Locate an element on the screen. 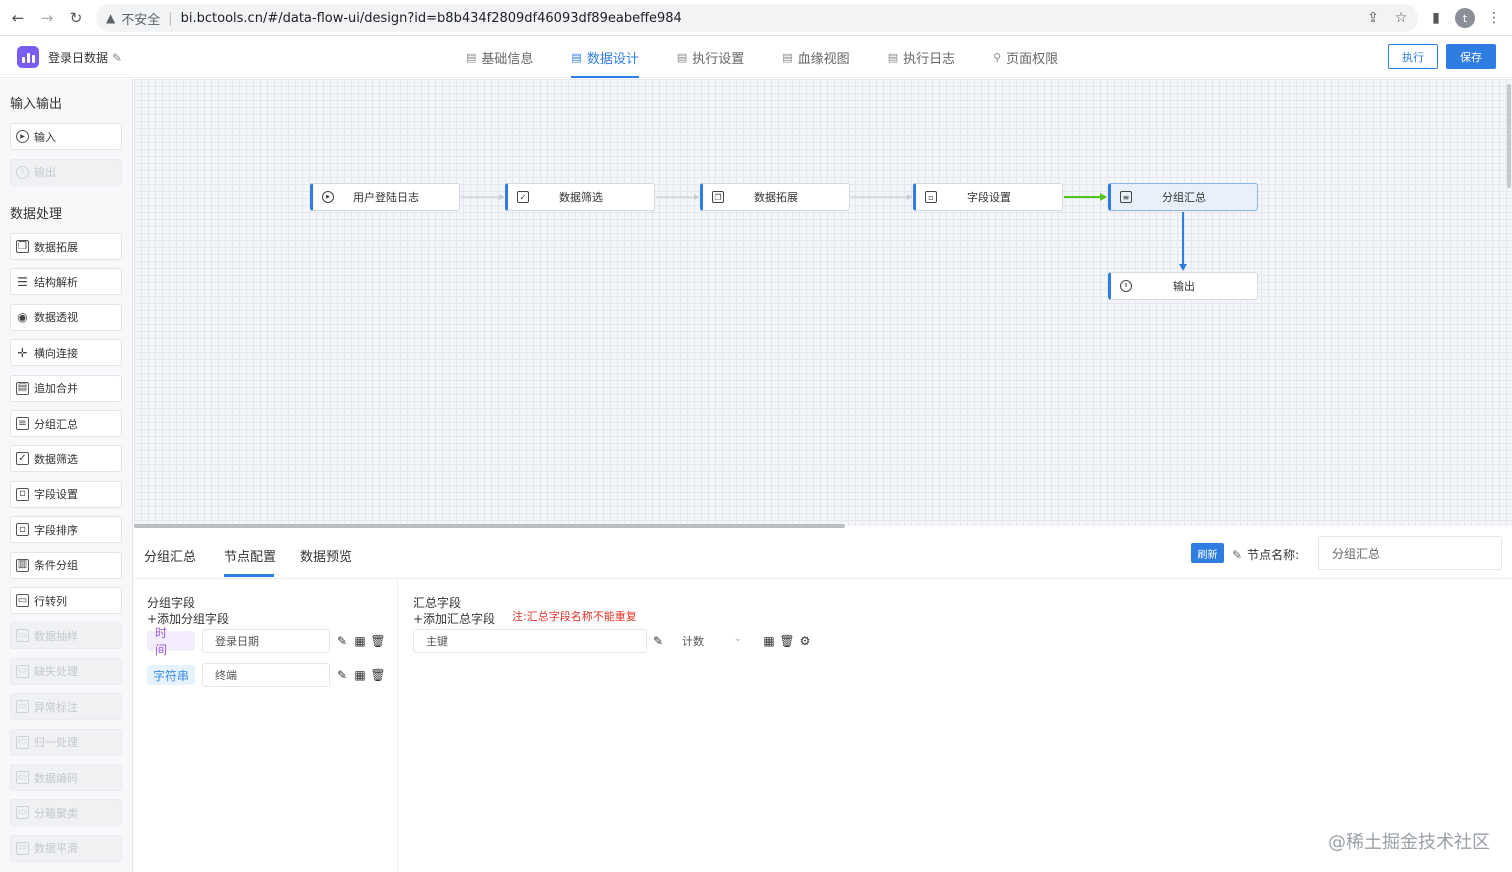 Image resolution: width=1512 pixels, height=872 pixels. flow-node-label: 字段设置 is located at coordinates (989, 197).